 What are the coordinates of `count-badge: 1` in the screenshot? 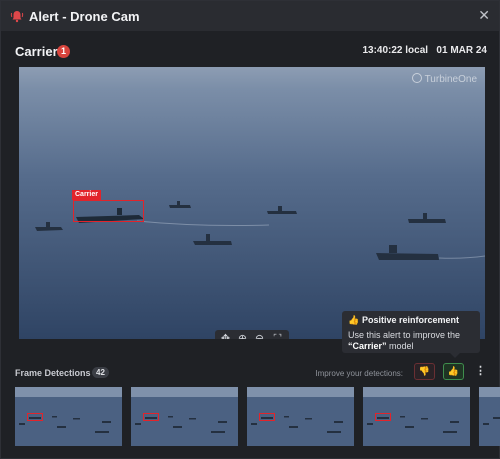 It's located at (63, 51).